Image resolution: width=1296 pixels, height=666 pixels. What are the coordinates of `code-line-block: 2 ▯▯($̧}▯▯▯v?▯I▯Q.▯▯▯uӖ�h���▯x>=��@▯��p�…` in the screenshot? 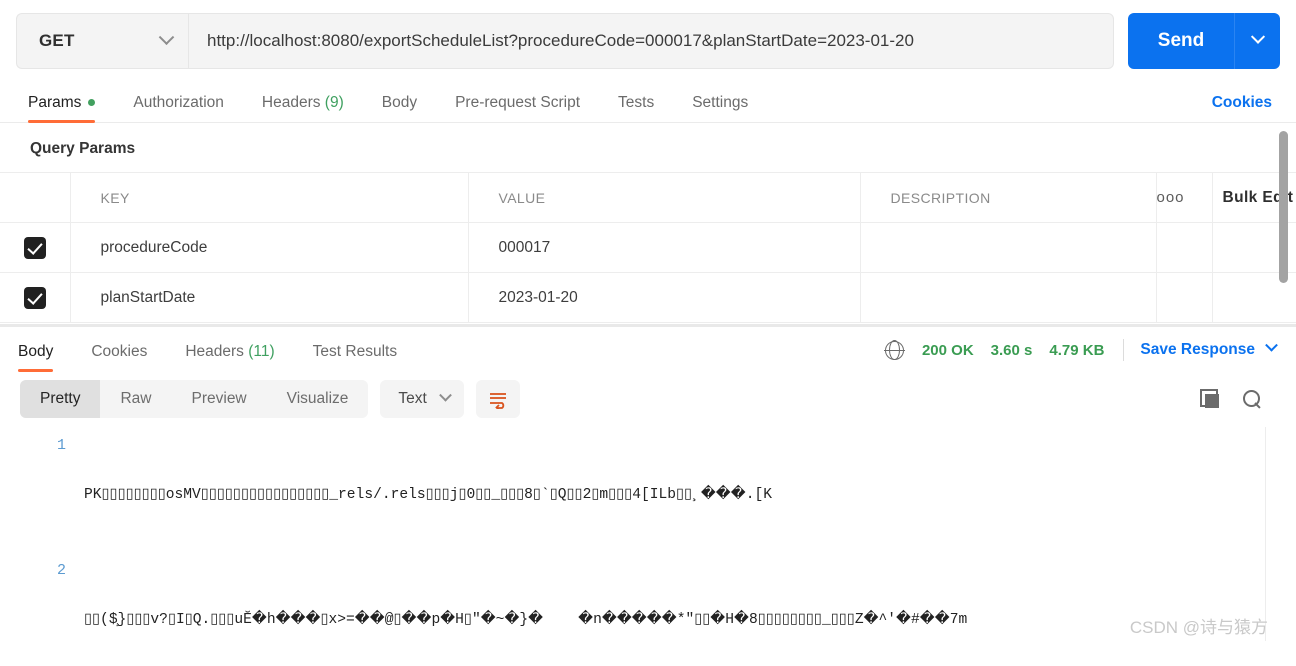 It's located at (648, 599).